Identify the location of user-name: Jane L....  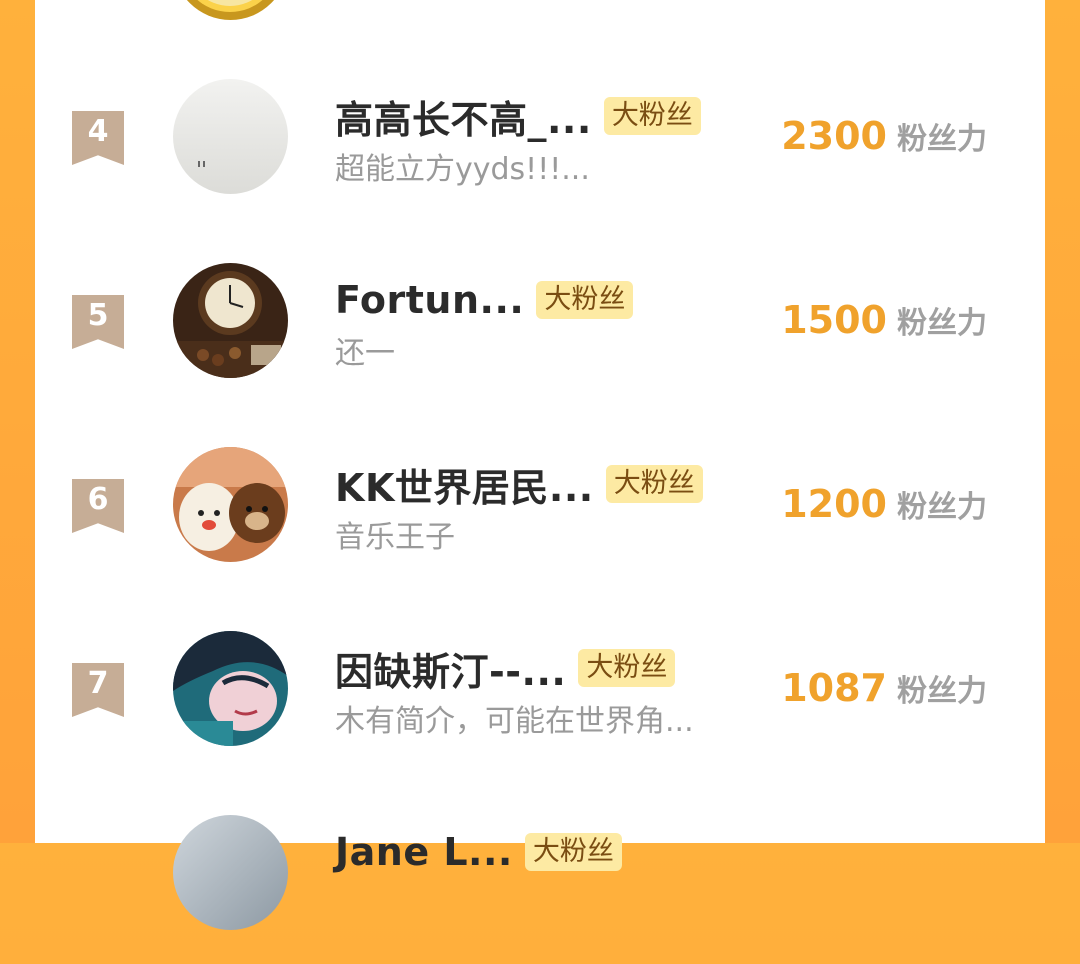
(424, 852).